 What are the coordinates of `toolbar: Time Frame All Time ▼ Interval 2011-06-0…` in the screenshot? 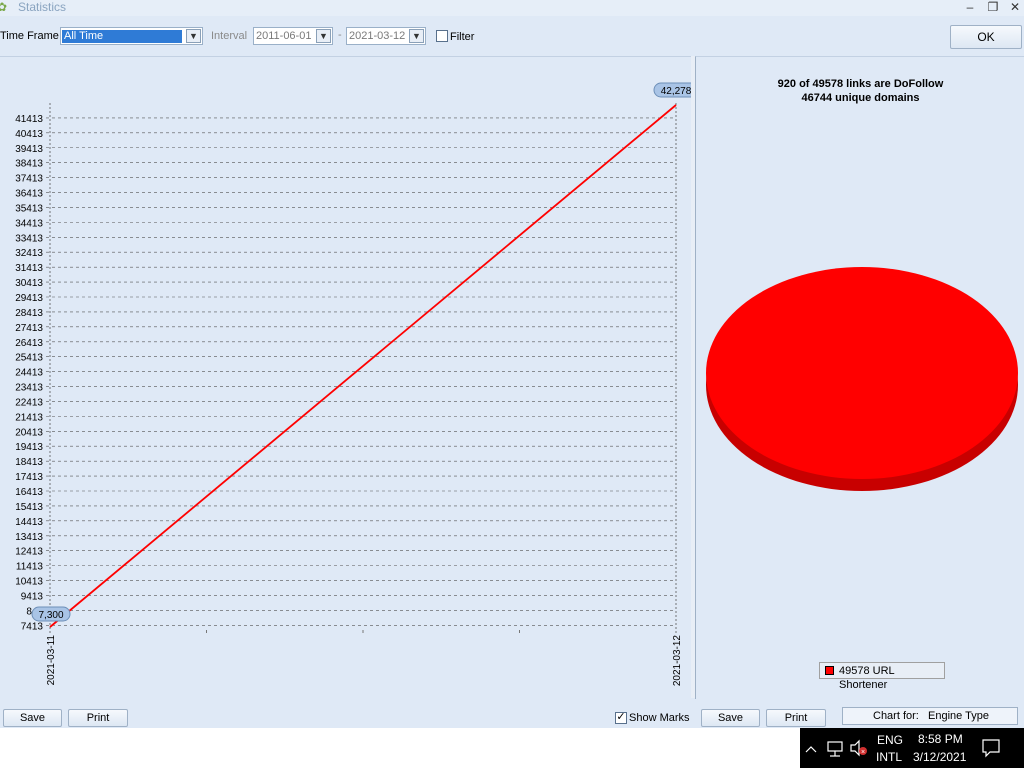 It's located at (512, 37).